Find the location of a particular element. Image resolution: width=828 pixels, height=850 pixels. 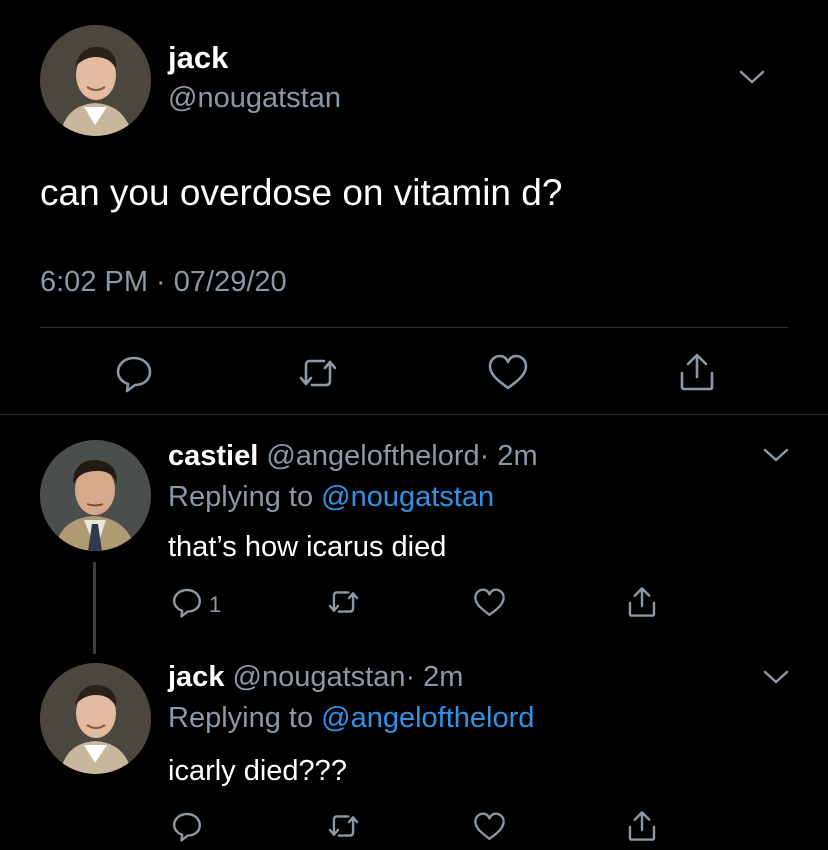

replying-to-handle: @nougatstan is located at coordinates (407, 497).